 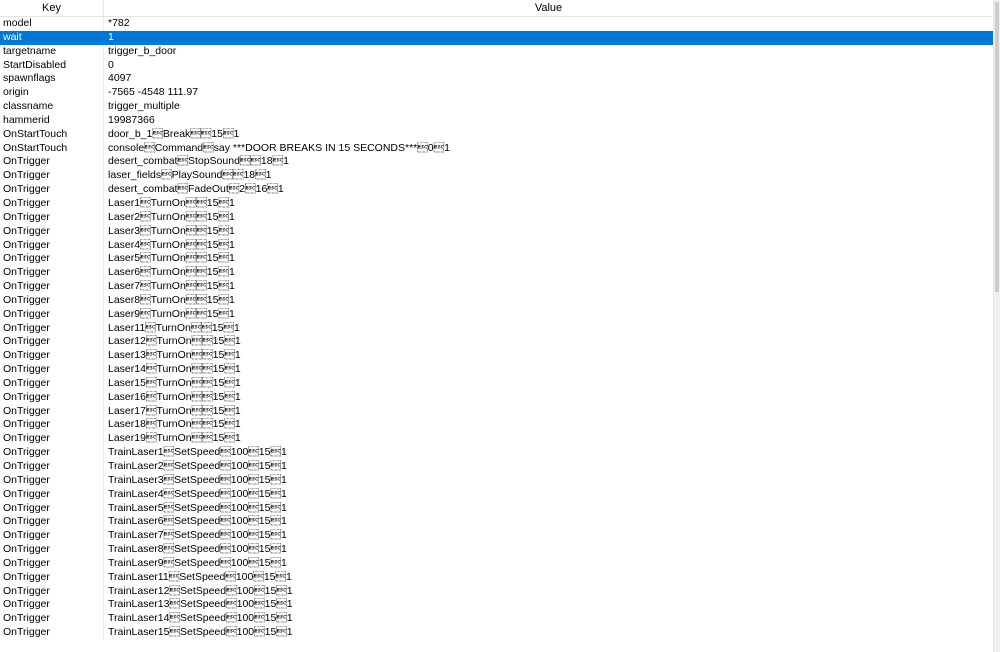 I want to click on table-row: OnTrigger desert_combatStopSound181, so click(x=496, y=162).